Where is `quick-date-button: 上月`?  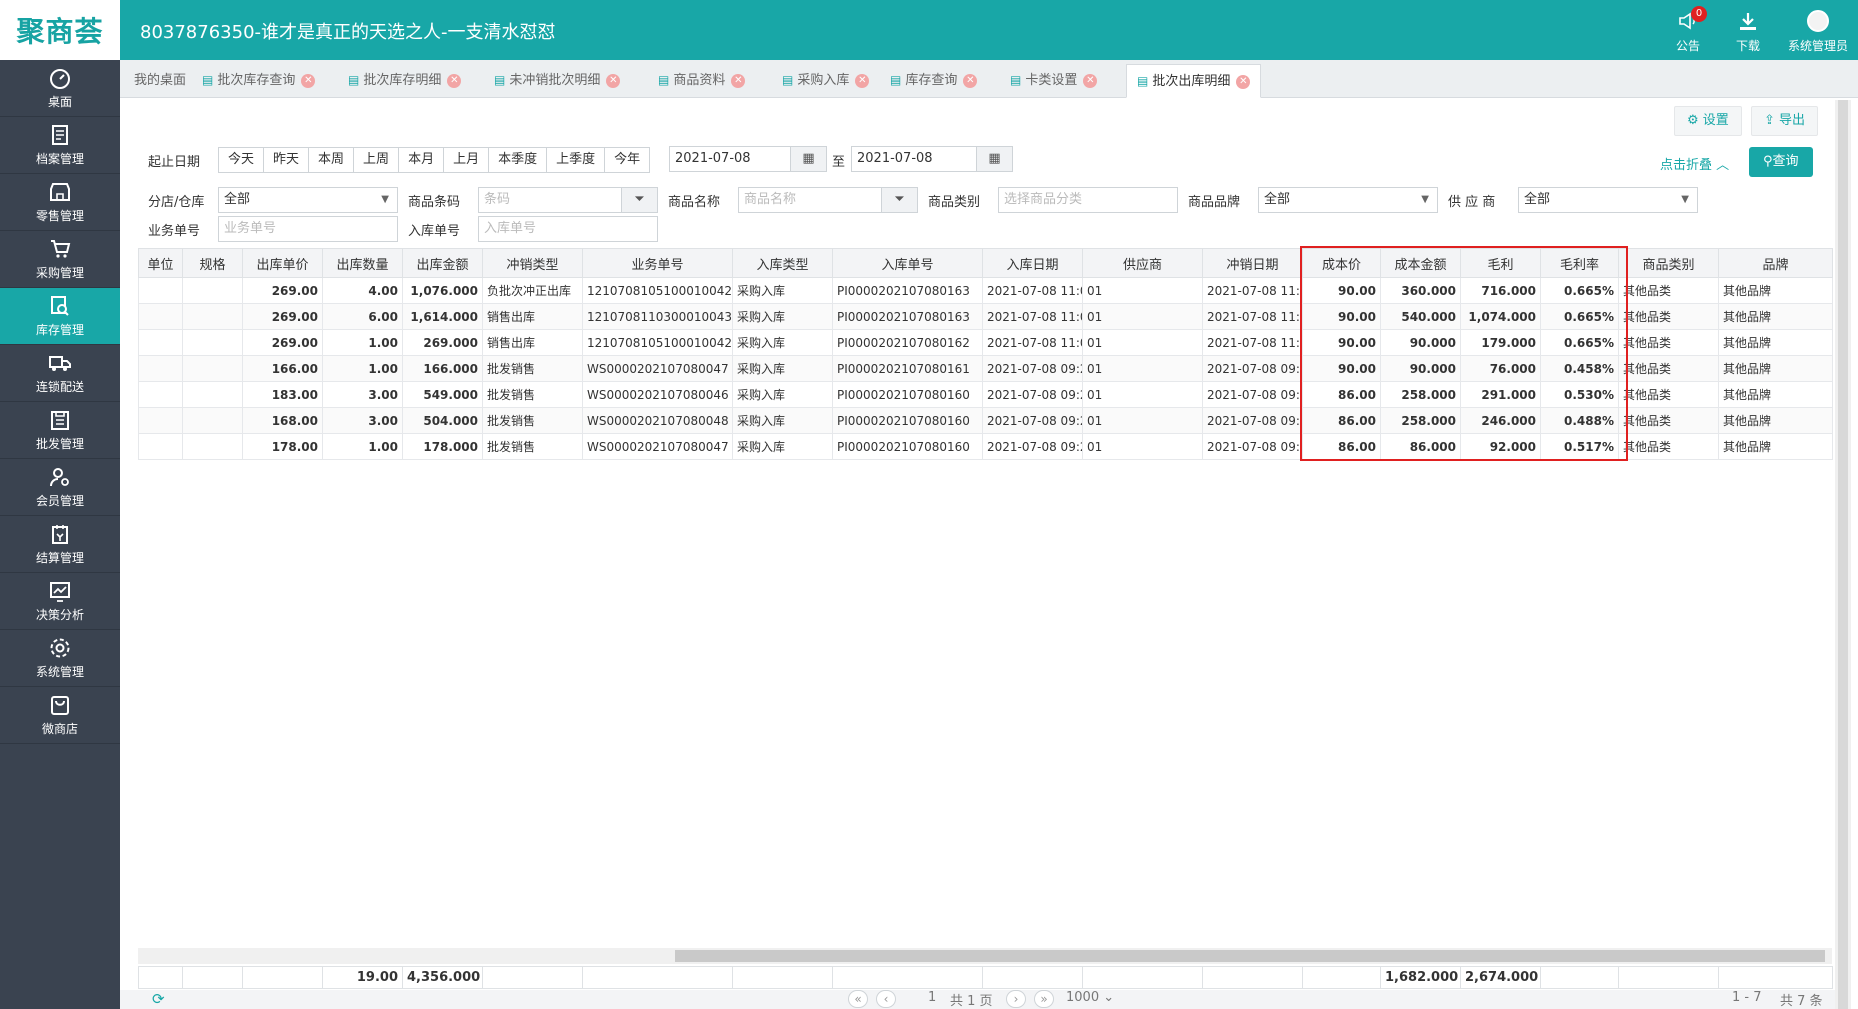
quick-date-button: 上月 is located at coordinates (467, 160).